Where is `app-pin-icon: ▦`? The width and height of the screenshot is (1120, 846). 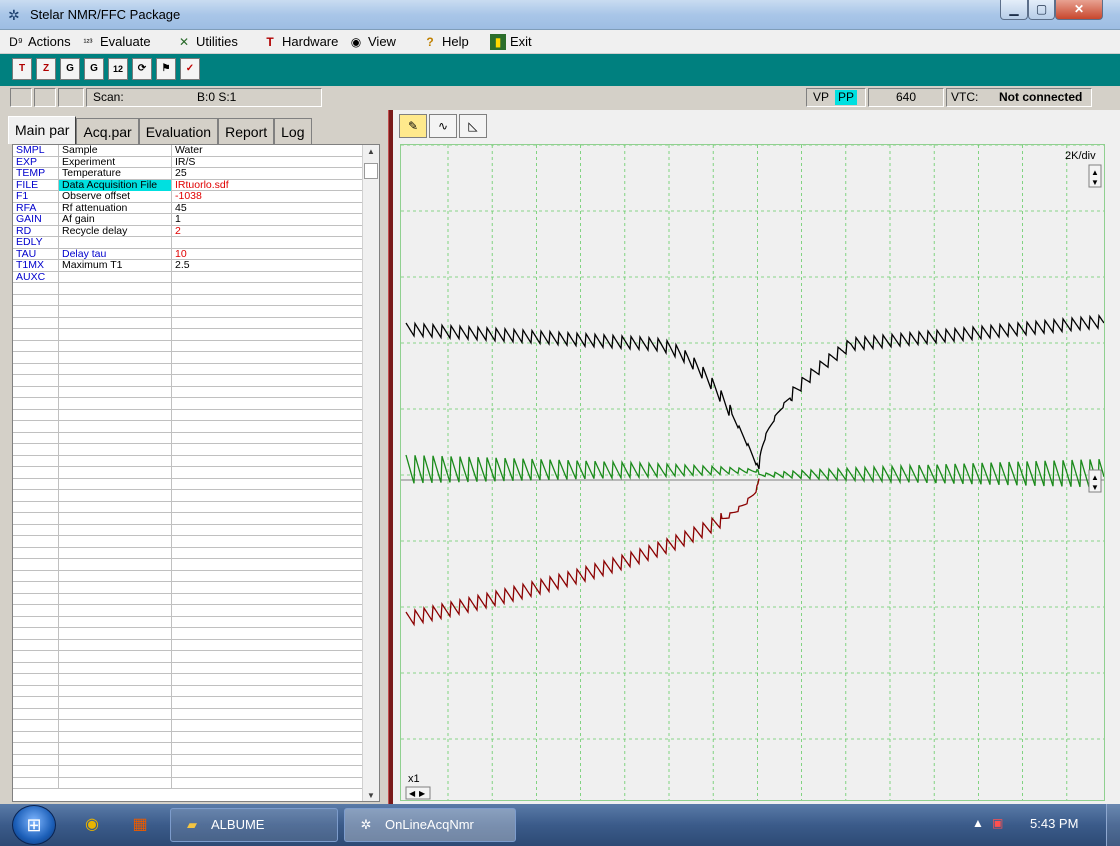 app-pin-icon: ▦ is located at coordinates (140, 825).